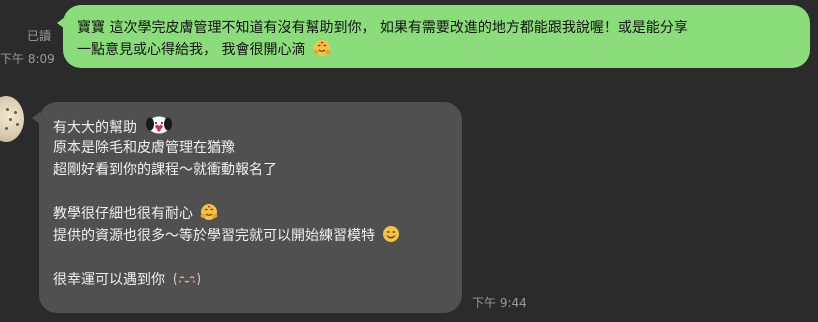  Describe the element at coordinates (109, 280) in the screenshot. I see `message-line: 很幸運可以遇到你` at that location.